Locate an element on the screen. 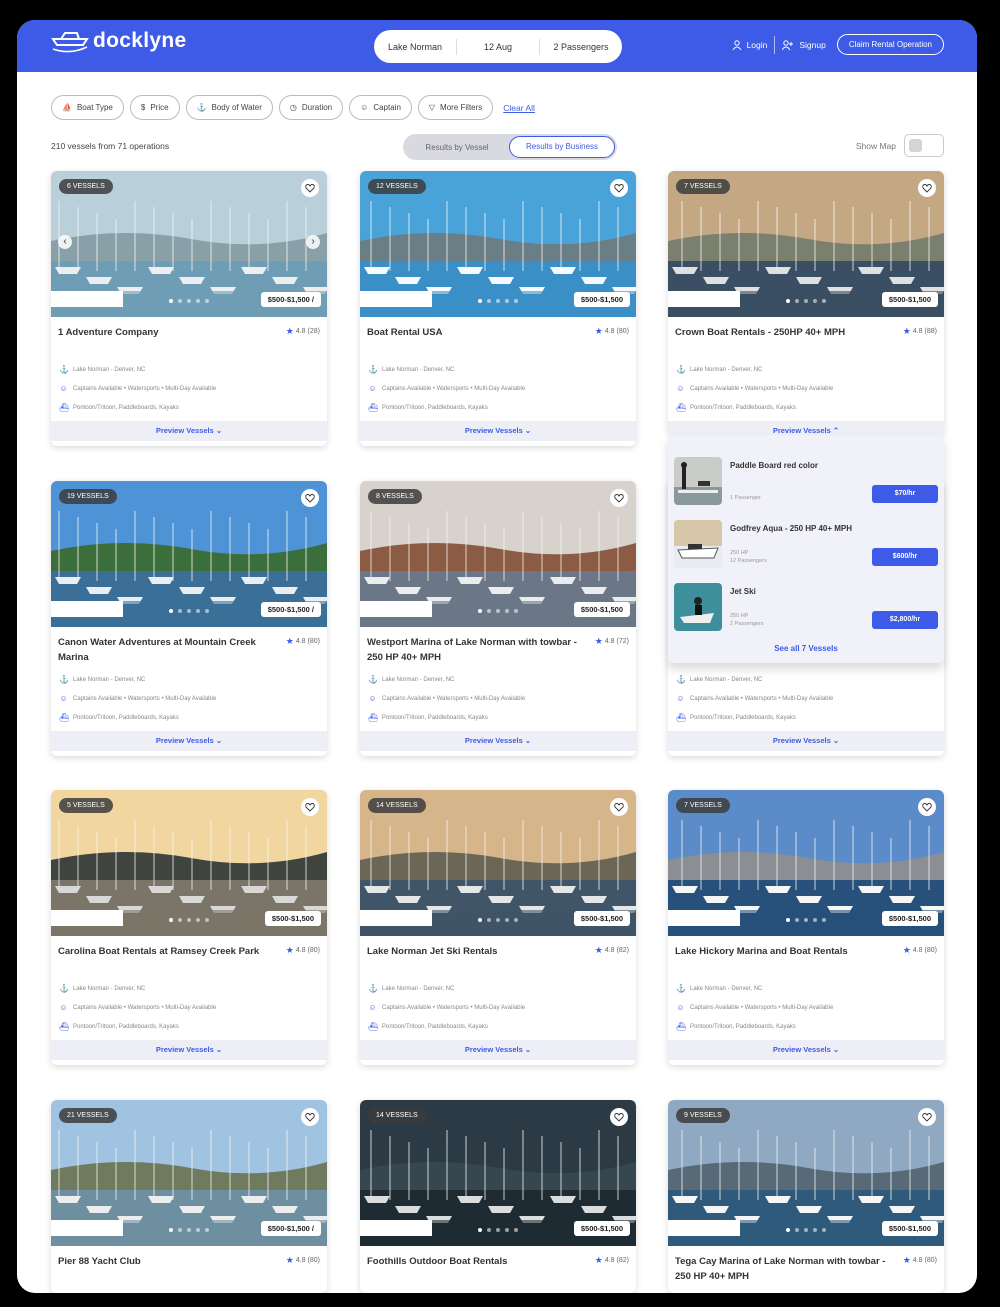 This screenshot has height=1307, width=1000. search-location: Lake Norman is located at coordinates (415, 47).